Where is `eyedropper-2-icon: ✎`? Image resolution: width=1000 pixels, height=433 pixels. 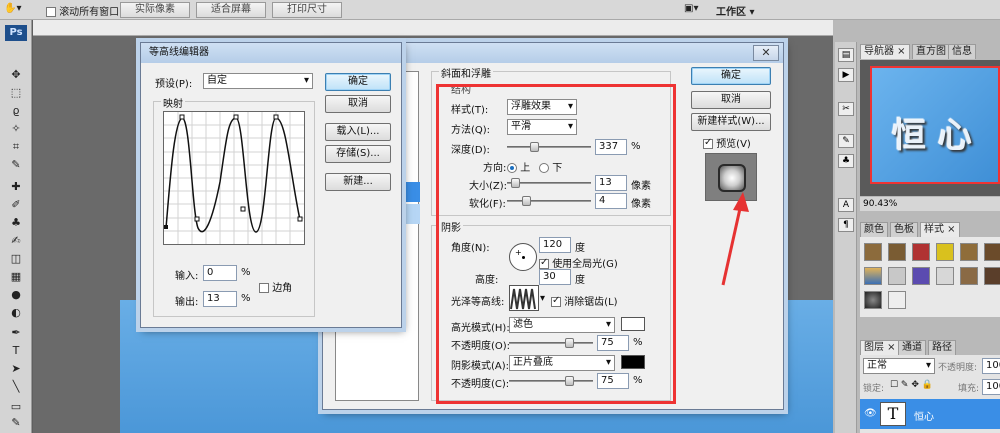
eyedropper-2-icon: ✎ is located at coordinates (16, 423).